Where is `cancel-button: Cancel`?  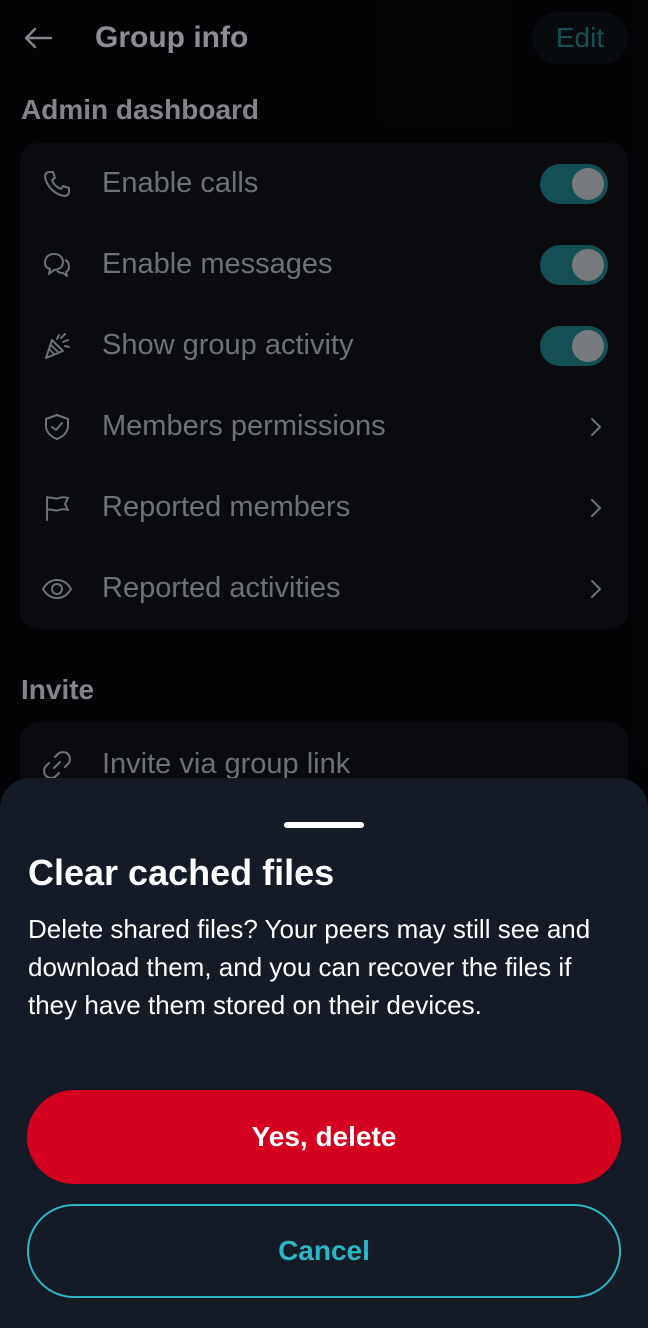 cancel-button: Cancel is located at coordinates (324, 1251).